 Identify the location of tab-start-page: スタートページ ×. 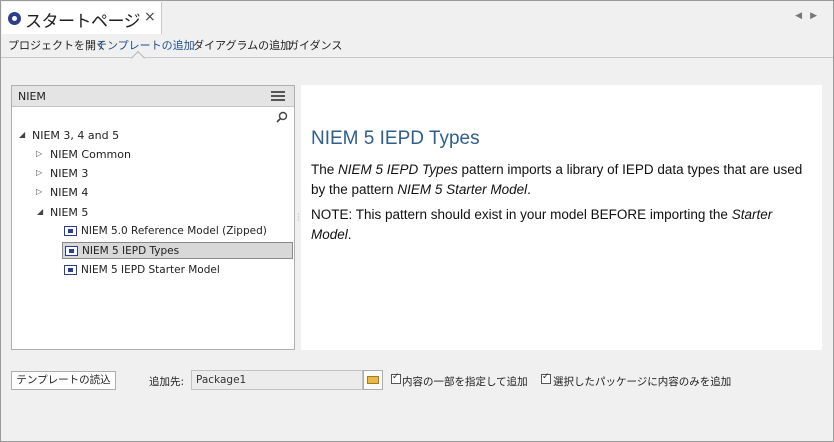
(82, 18).